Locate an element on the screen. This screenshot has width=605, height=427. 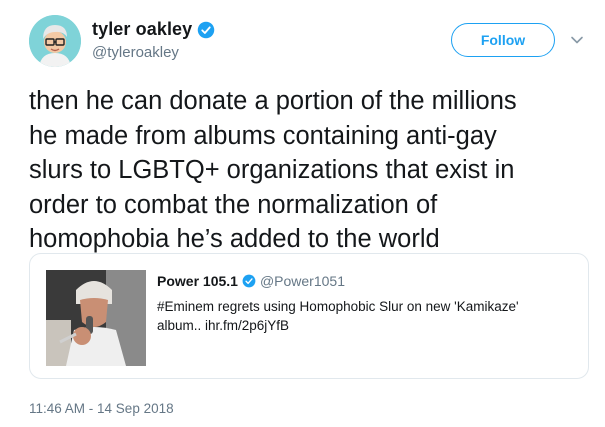
tweet-timestamp: 11:46 AM - 14 Sep 2018 is located at coordinates (101, 408).